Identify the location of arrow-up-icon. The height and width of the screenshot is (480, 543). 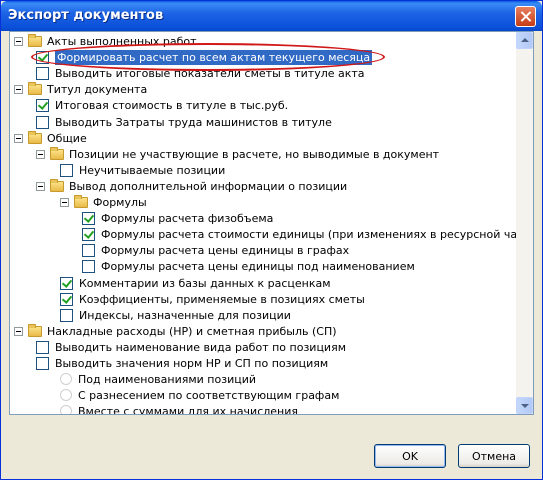
(525, 40).